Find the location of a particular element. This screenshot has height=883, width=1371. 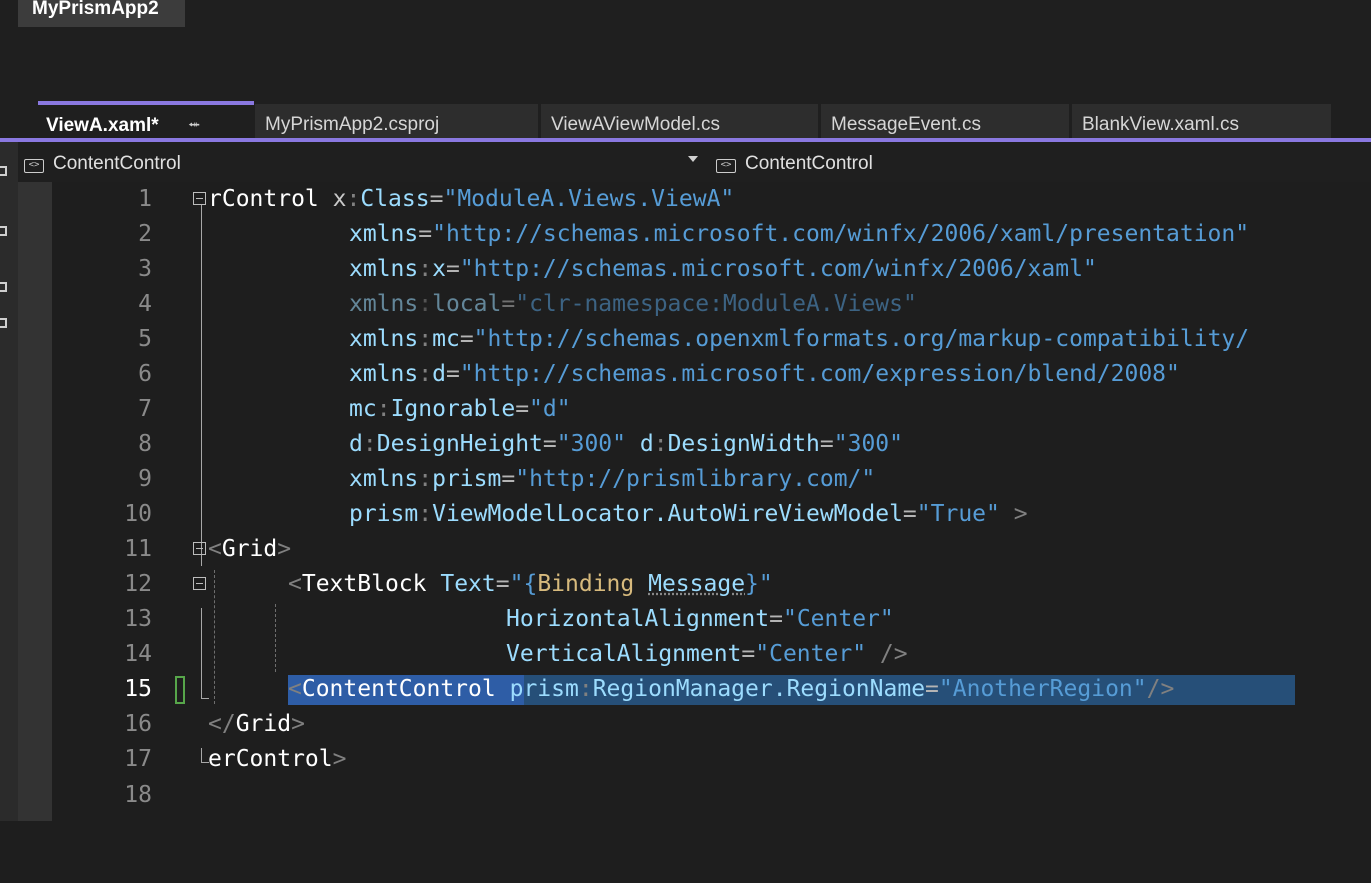

line-number: 11 is located at coordinates (138, 549).